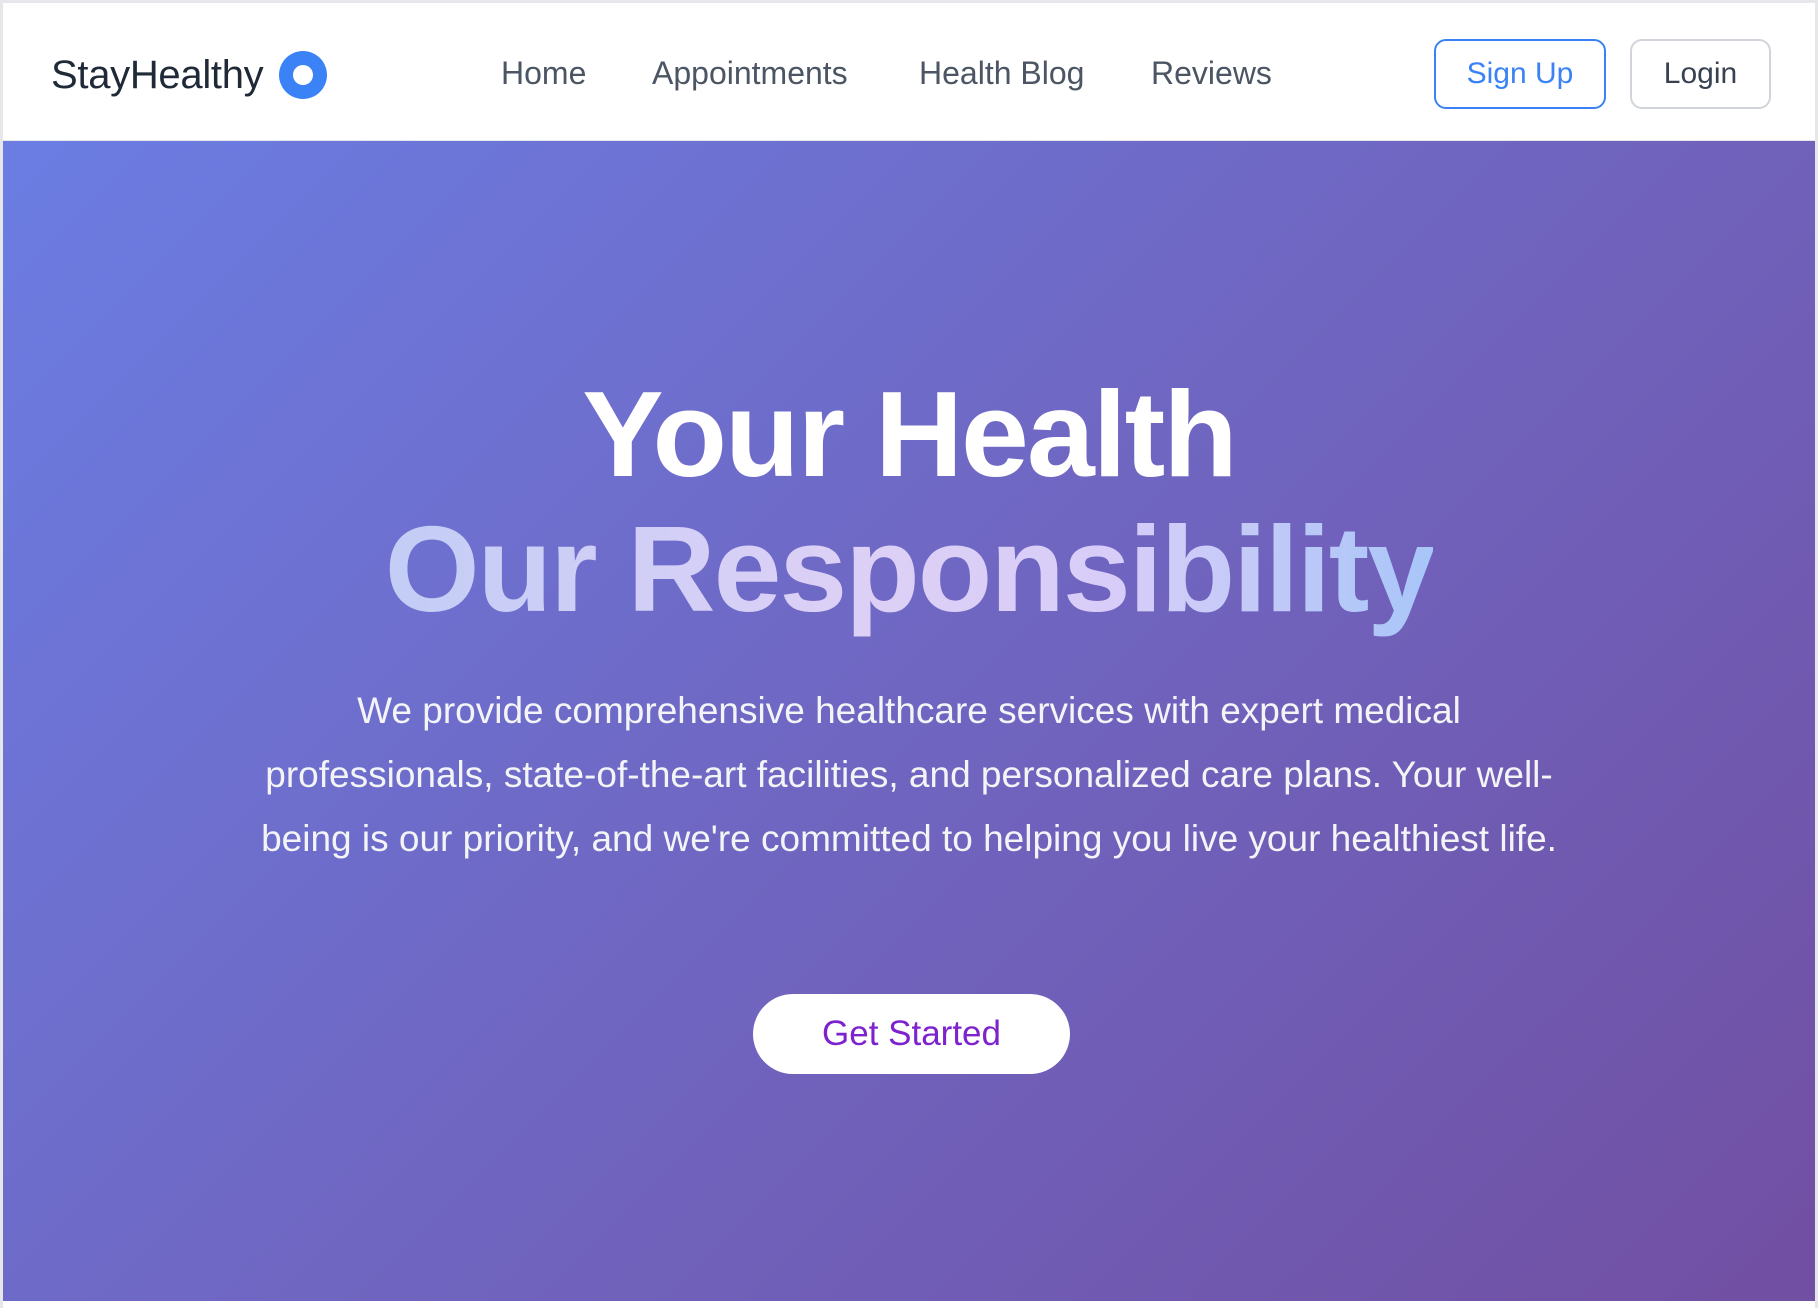 The height and width of the screenshot is (1308, 1818). I want to click on login-button: Login, so click(1700, 74).